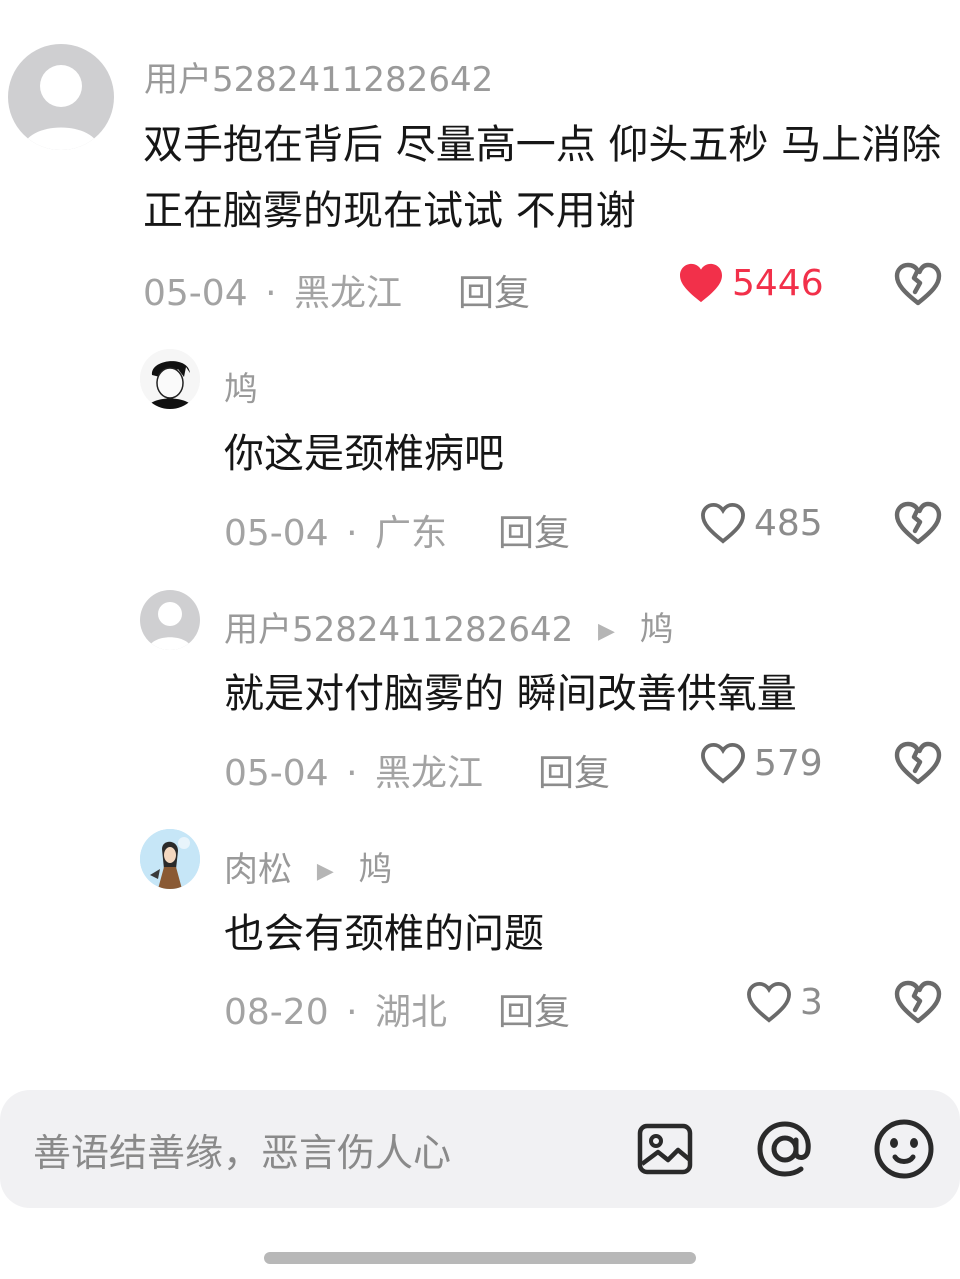  Describe the element at coordinates (904, 1151) in the screenshot. I see `emoji-icon` at that location.